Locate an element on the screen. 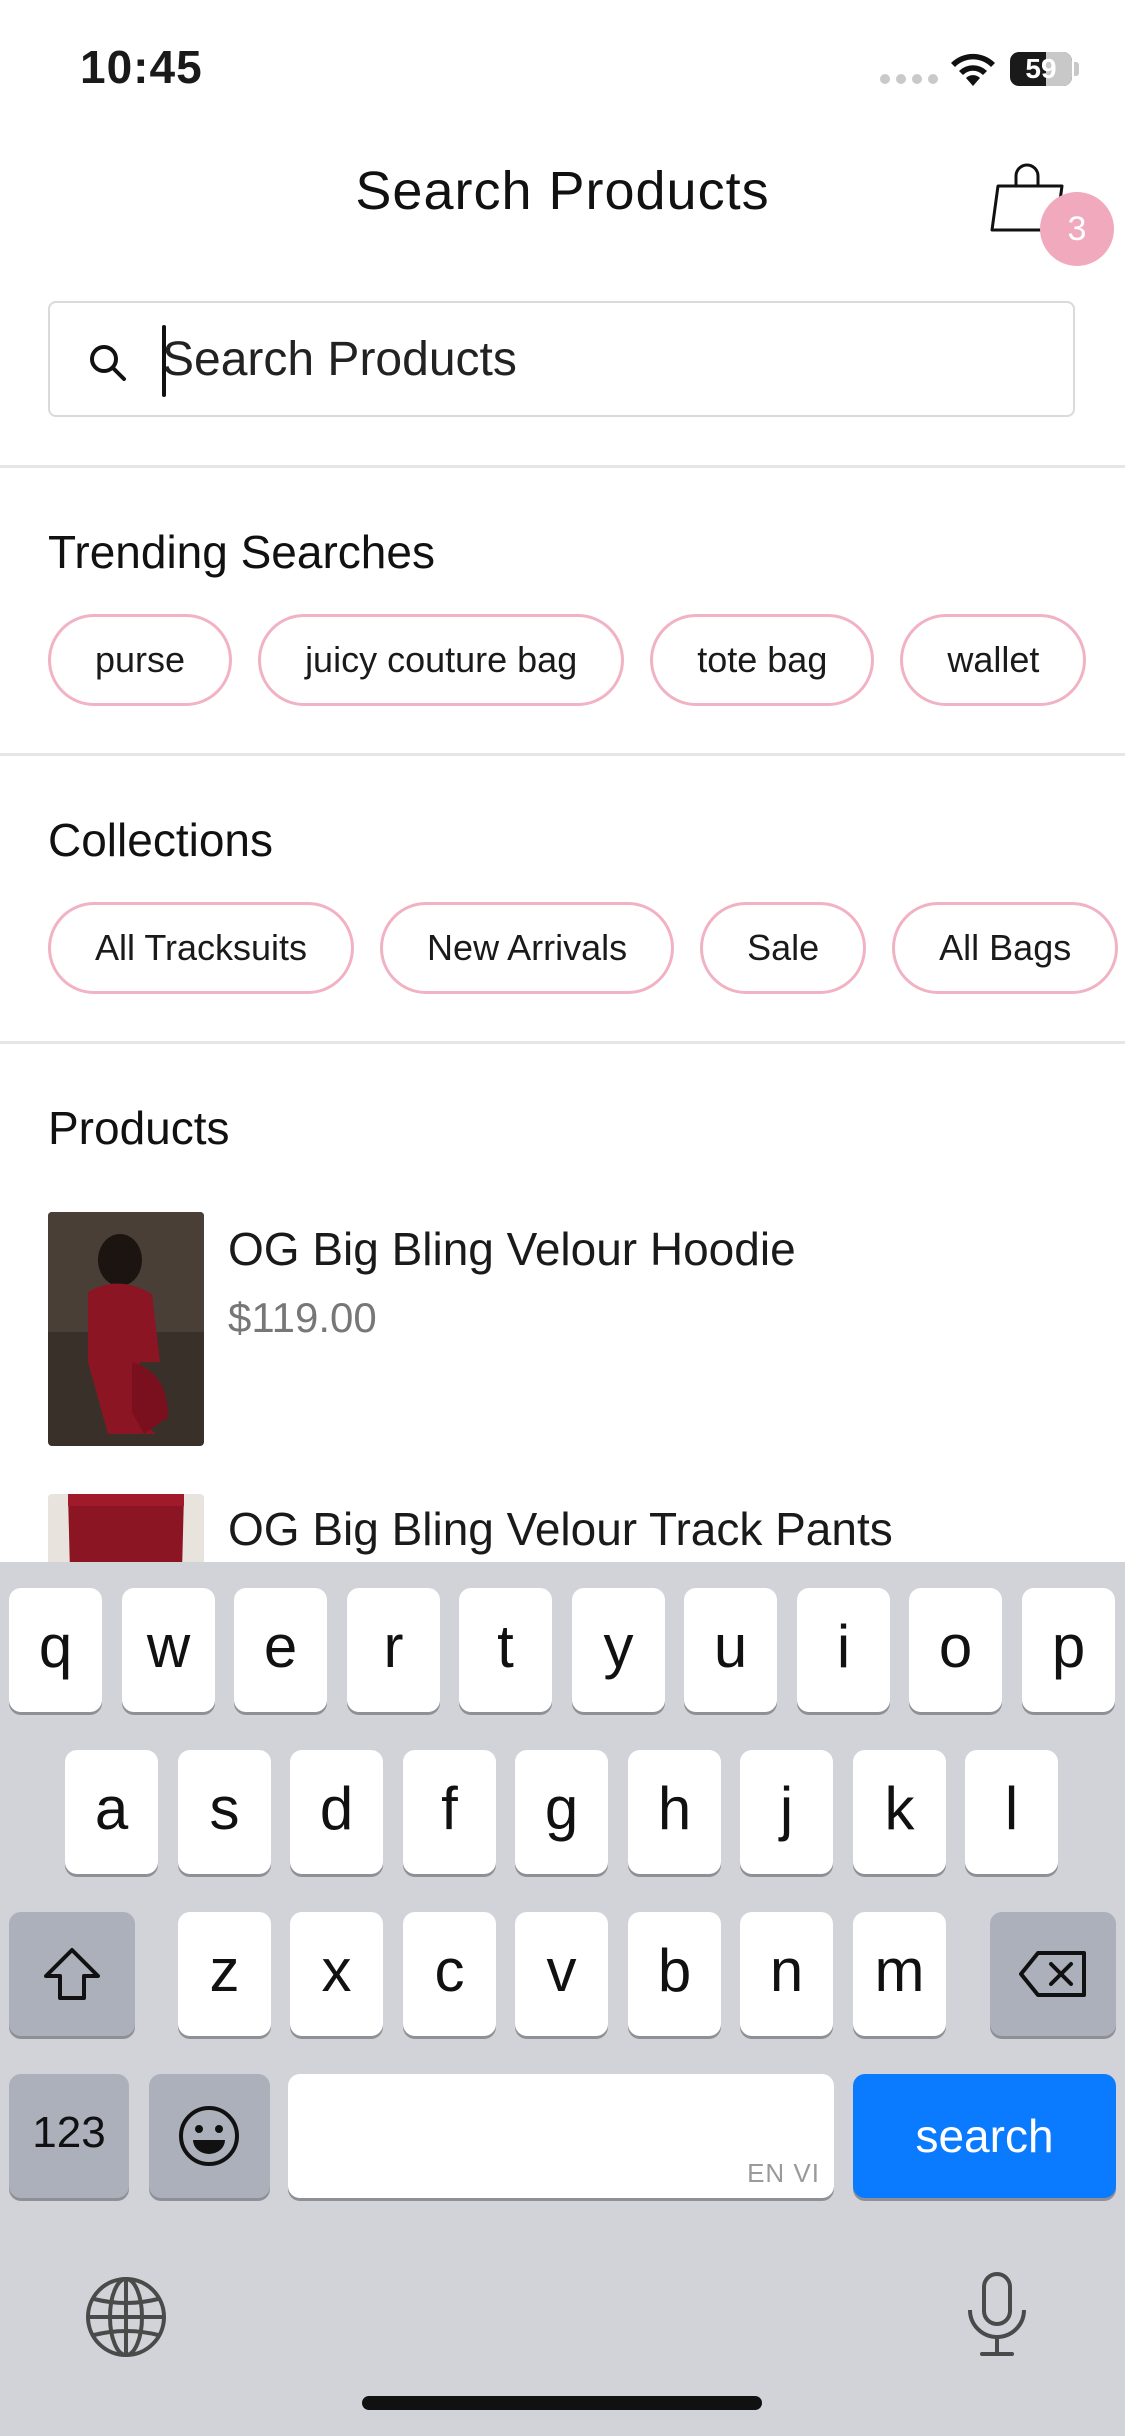 The image size is (1125, 2436). home-indicator is located at coordinates (562, 2403).